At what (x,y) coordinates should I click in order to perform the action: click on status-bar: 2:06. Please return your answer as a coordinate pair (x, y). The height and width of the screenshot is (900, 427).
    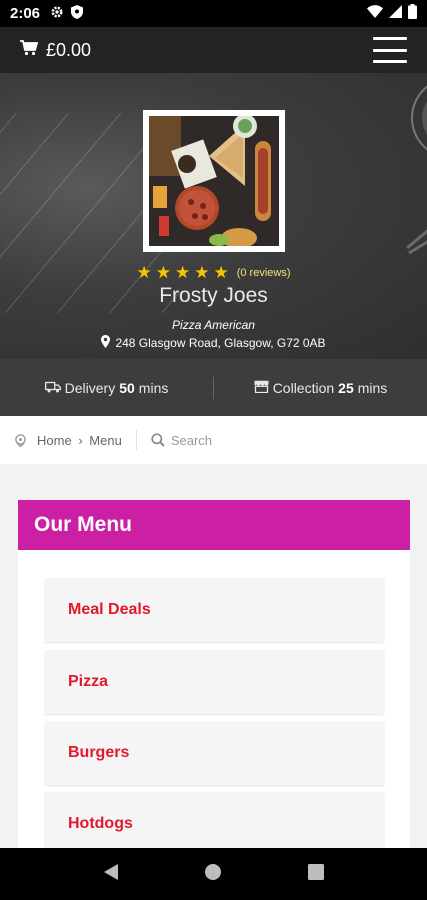
    Looking at the image, I should click on (213, 13).